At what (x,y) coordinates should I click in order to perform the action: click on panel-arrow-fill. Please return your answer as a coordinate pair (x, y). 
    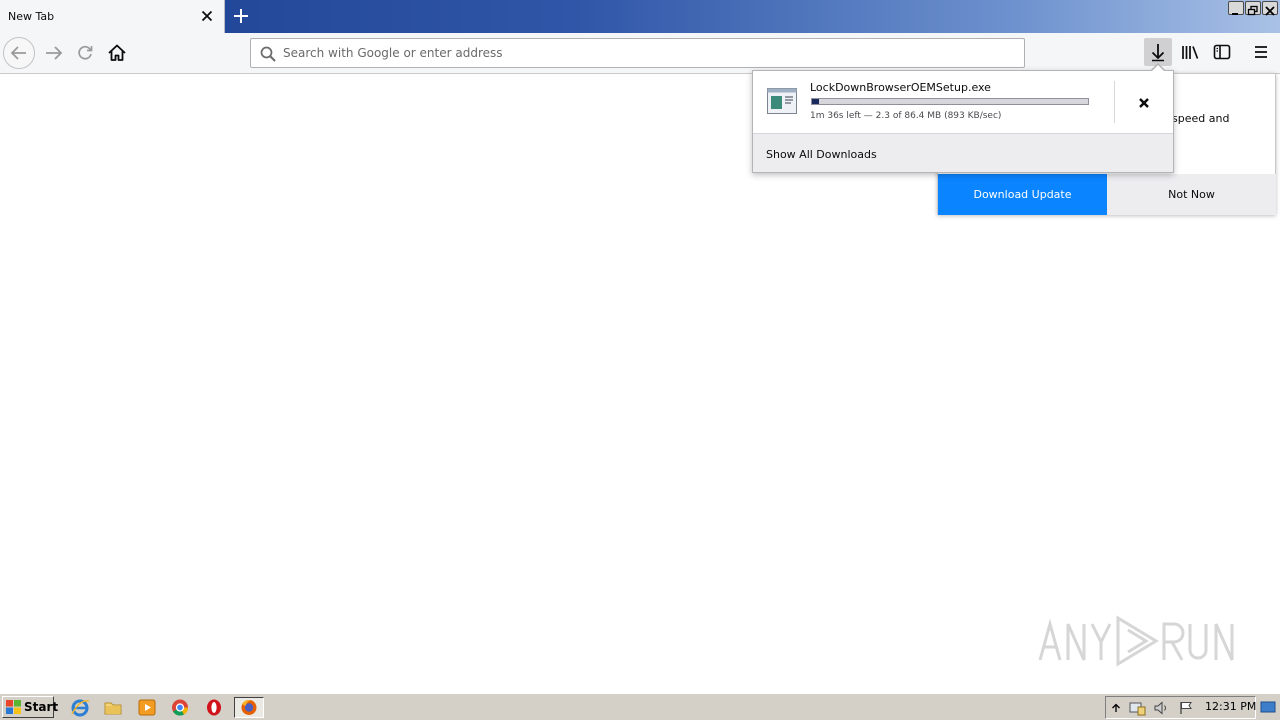
    Looking at the image, I should click on (1158, 68).